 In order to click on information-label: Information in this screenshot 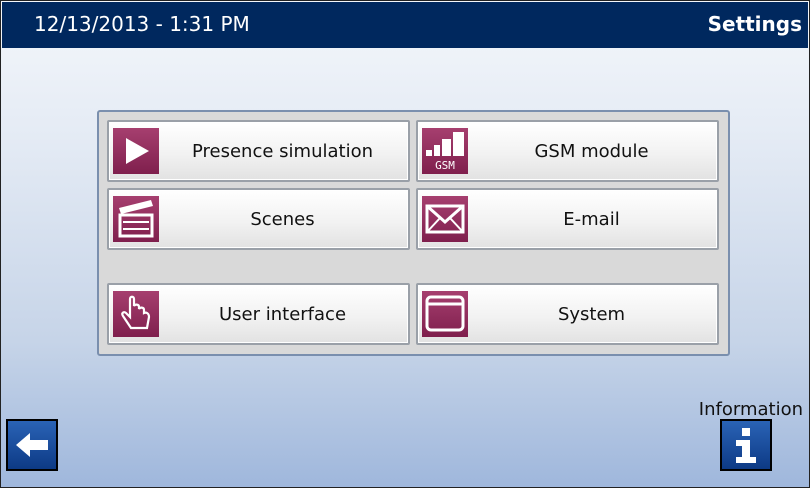, I will do `click(750, 409)`.